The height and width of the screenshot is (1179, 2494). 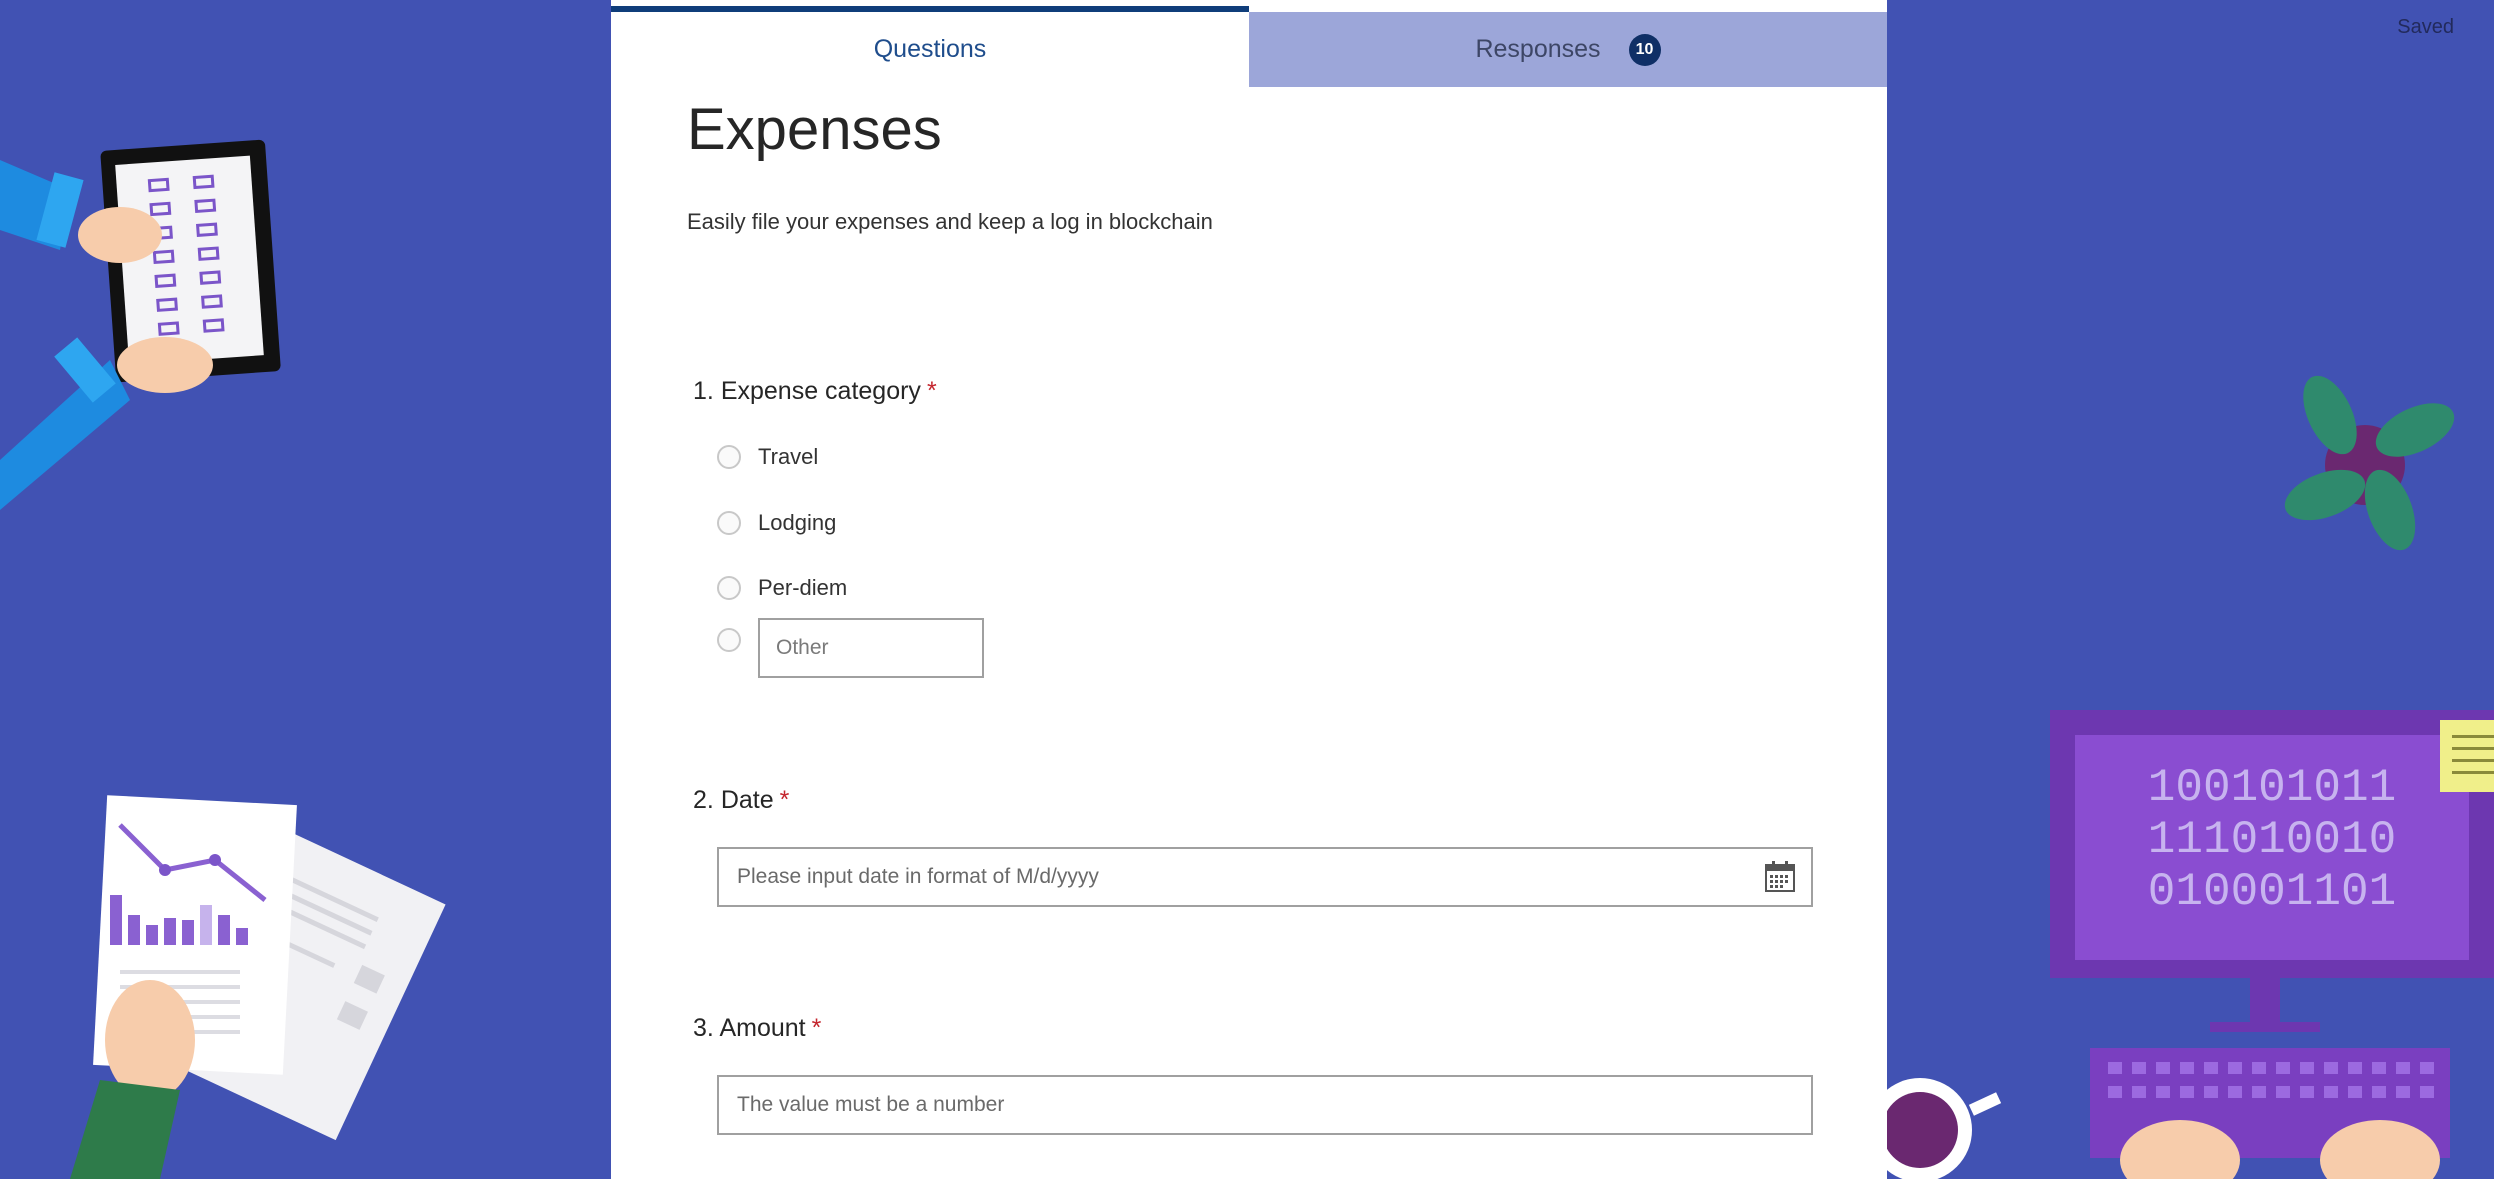 What do you see at coordinates (703, 1028) in the screenshot?
I see `question-number: 3.` at bounding box center [703, 1028].